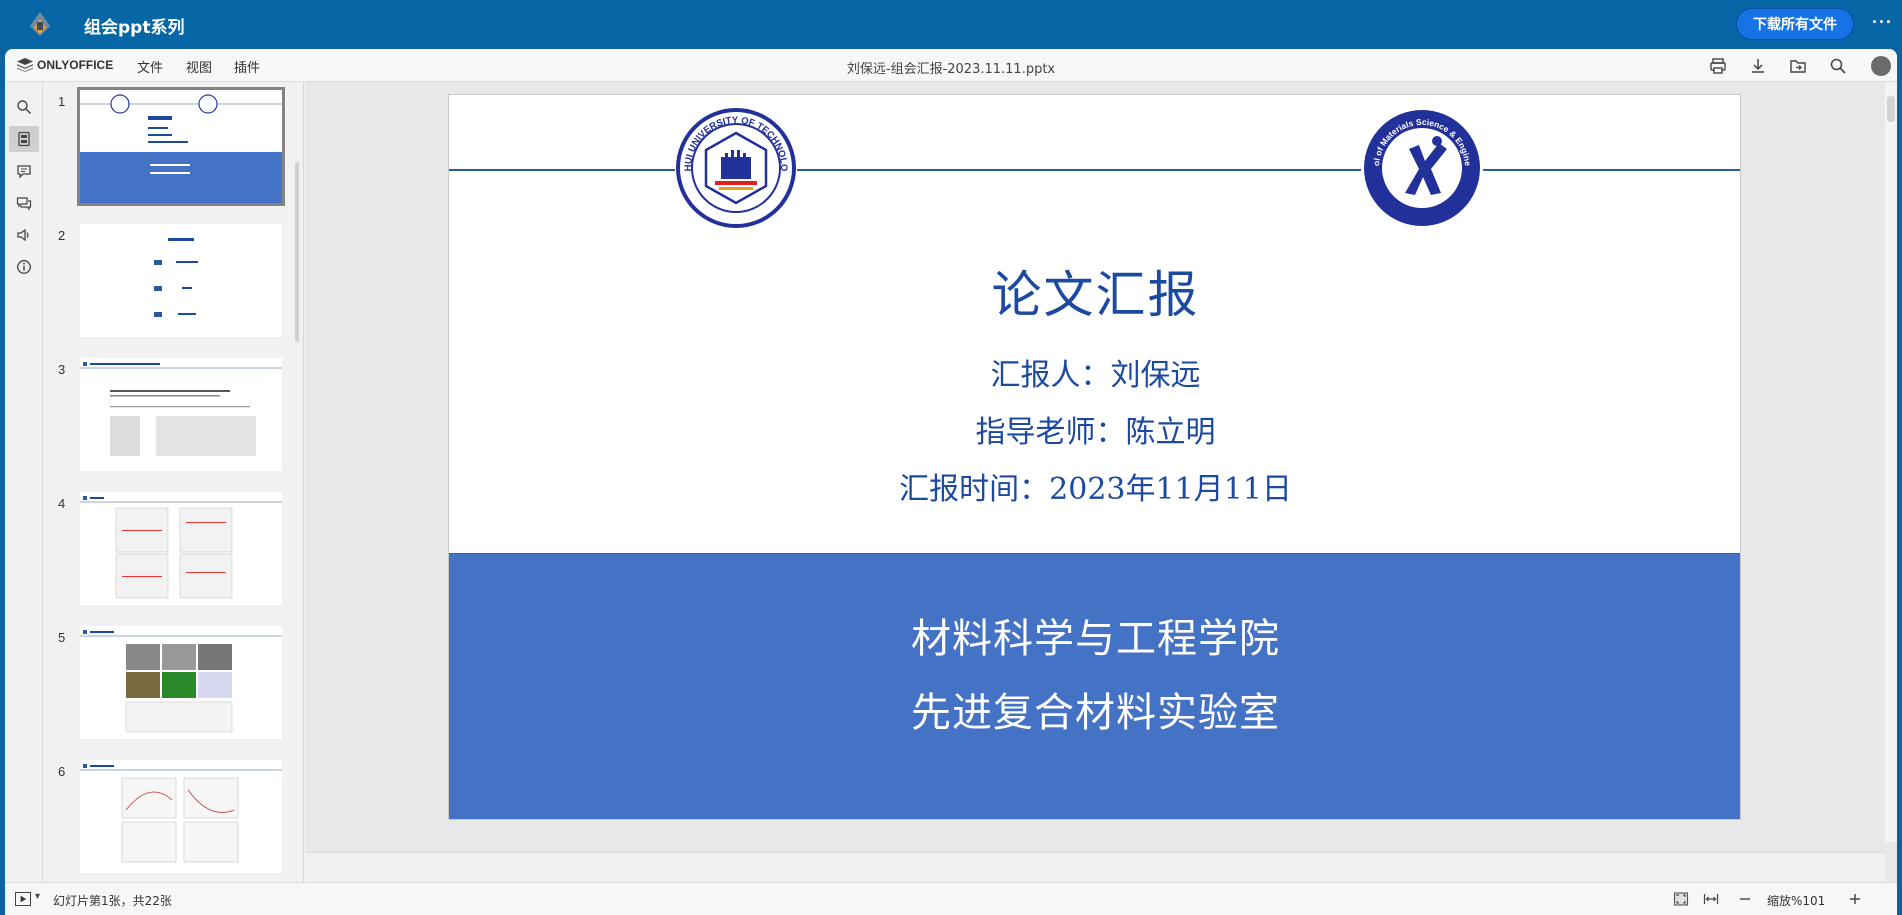 The width and height of the screenshot is (1902, 915). Describe the element at coordinates (62, 771) in the screenshot. I see `thumbnail-number: 6` at that location.